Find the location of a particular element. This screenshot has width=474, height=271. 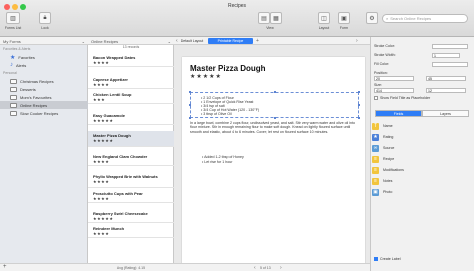

sidebar-section-favorites: Favorites & Alerts is located at coordinates (17, 49).